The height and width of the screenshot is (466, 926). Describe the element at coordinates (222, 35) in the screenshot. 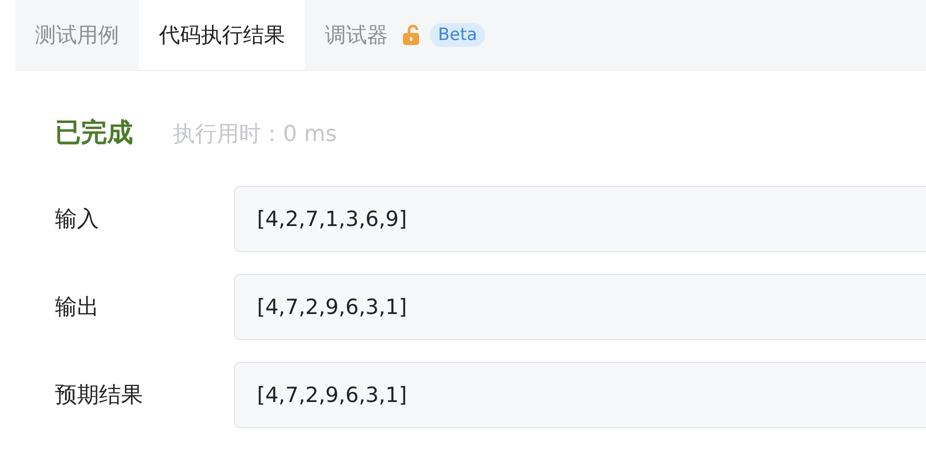

I see `tab: 代码执行结果` at that location.